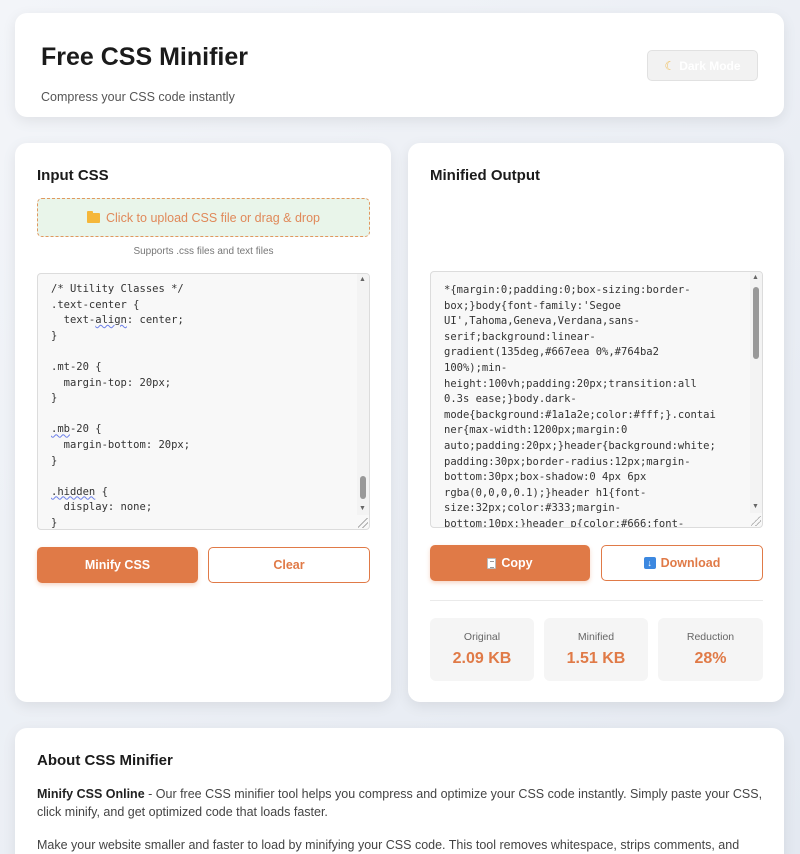  What do you see at coordinates (545, 492) in the screenshot?
I see `code-line: rgba(0,0,0,0.1);}header h1{font-` at bounding box center [545, 492].